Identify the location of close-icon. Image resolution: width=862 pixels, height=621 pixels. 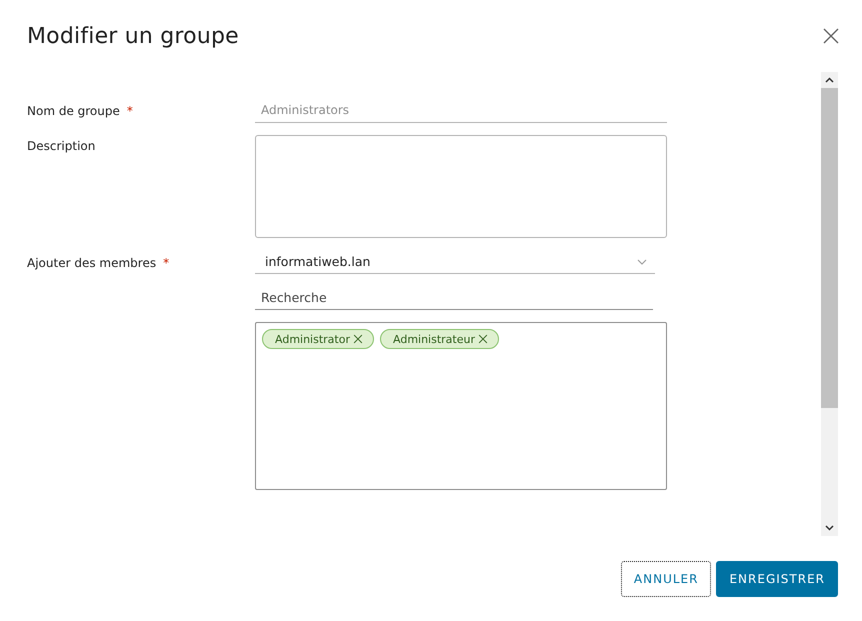
(831, 36).